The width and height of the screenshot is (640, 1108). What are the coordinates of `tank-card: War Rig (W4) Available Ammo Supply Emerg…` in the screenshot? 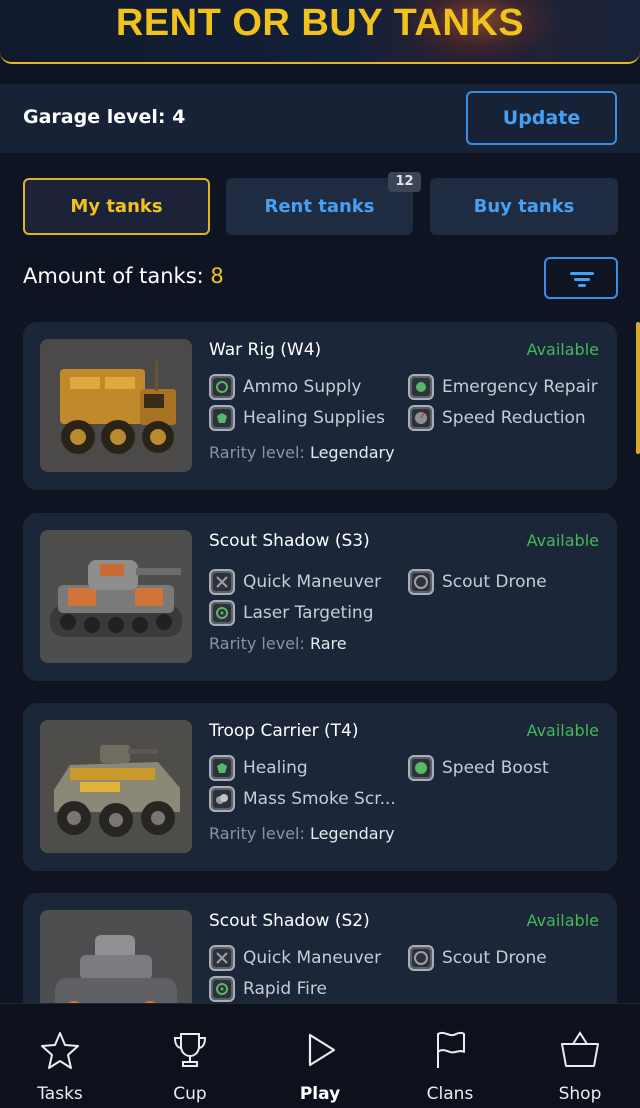 It's located at (320, 406).